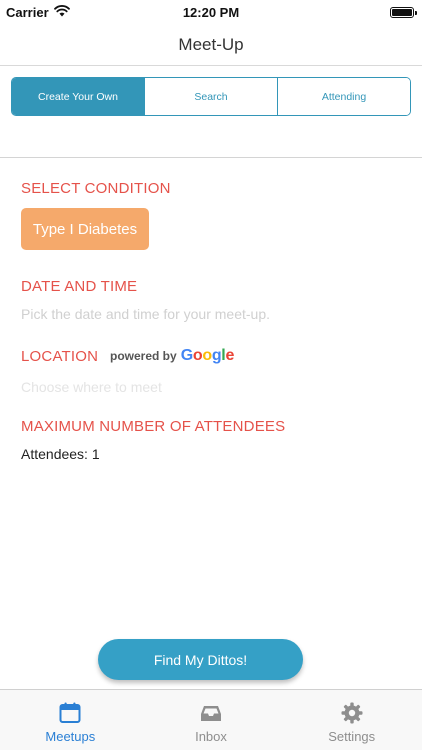 This screenshot has width=422, height=750. I want to click on location-heading: LOCATION, so click(60, 356).